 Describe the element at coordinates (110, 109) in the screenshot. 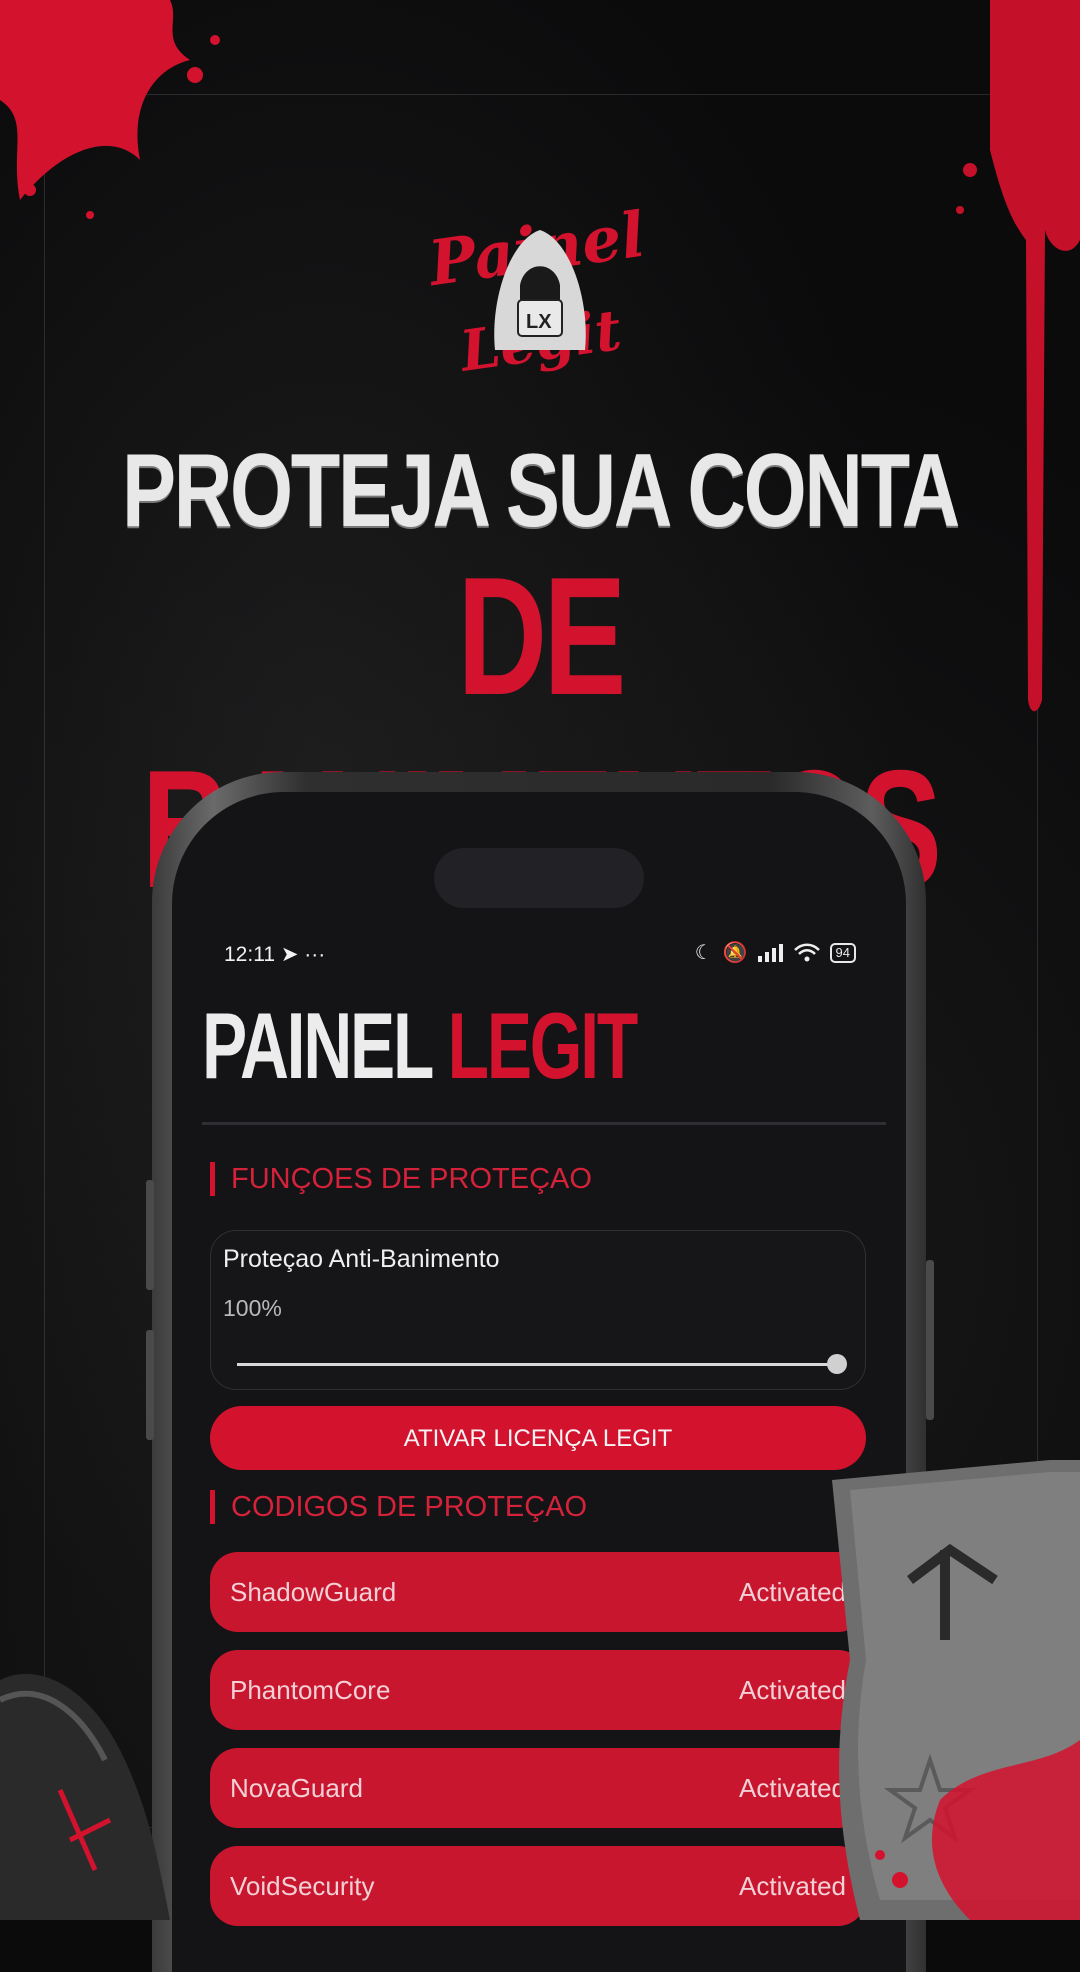

I see `paint-splatter-top-left` at that location.